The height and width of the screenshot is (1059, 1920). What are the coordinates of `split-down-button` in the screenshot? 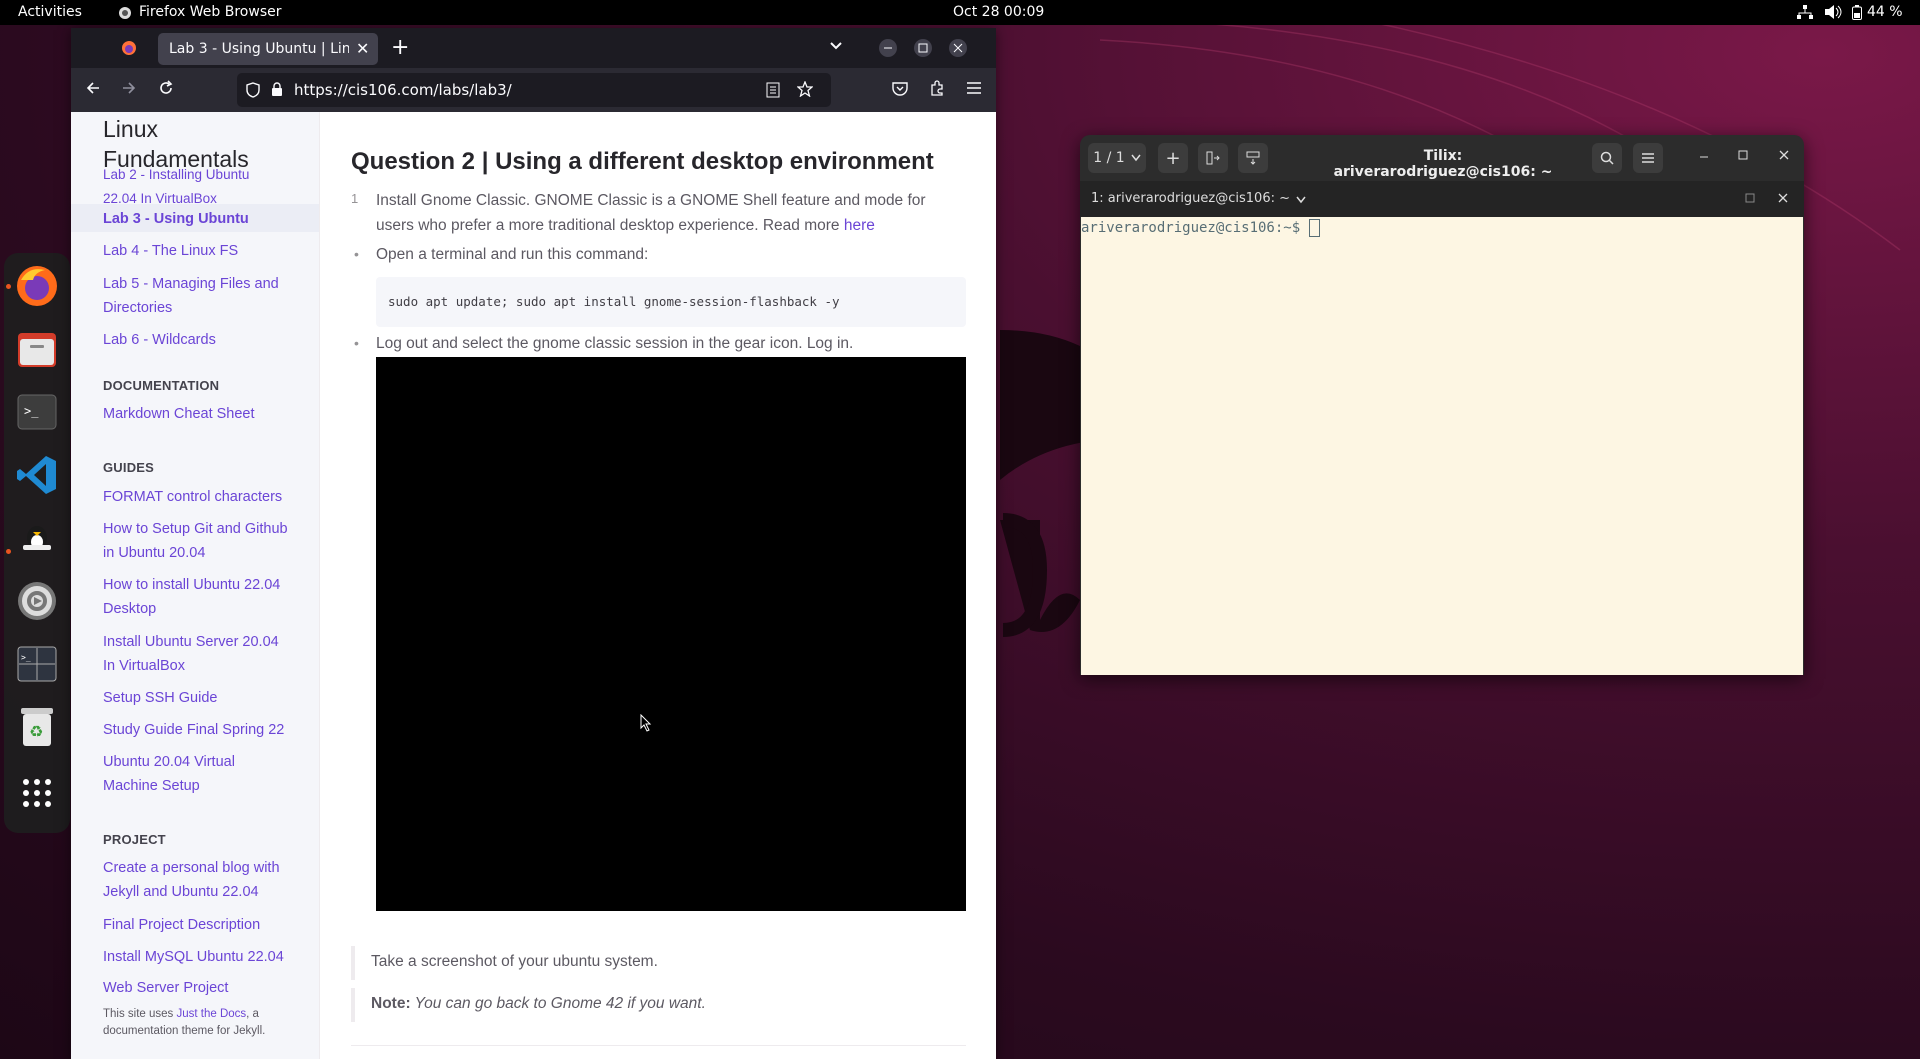 It's located at (1253, 158).